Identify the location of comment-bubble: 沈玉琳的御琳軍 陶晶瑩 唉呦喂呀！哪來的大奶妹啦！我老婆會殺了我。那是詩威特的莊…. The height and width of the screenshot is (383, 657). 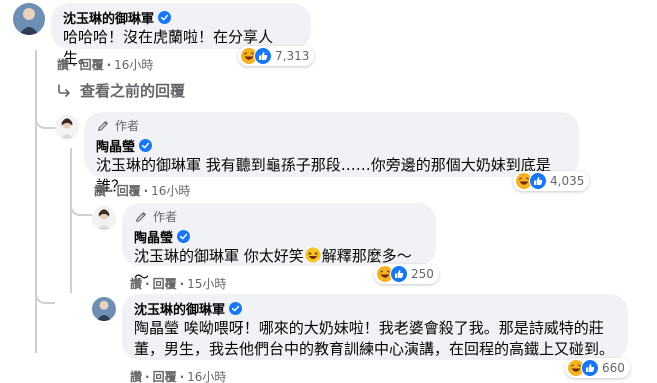
(375, 327).